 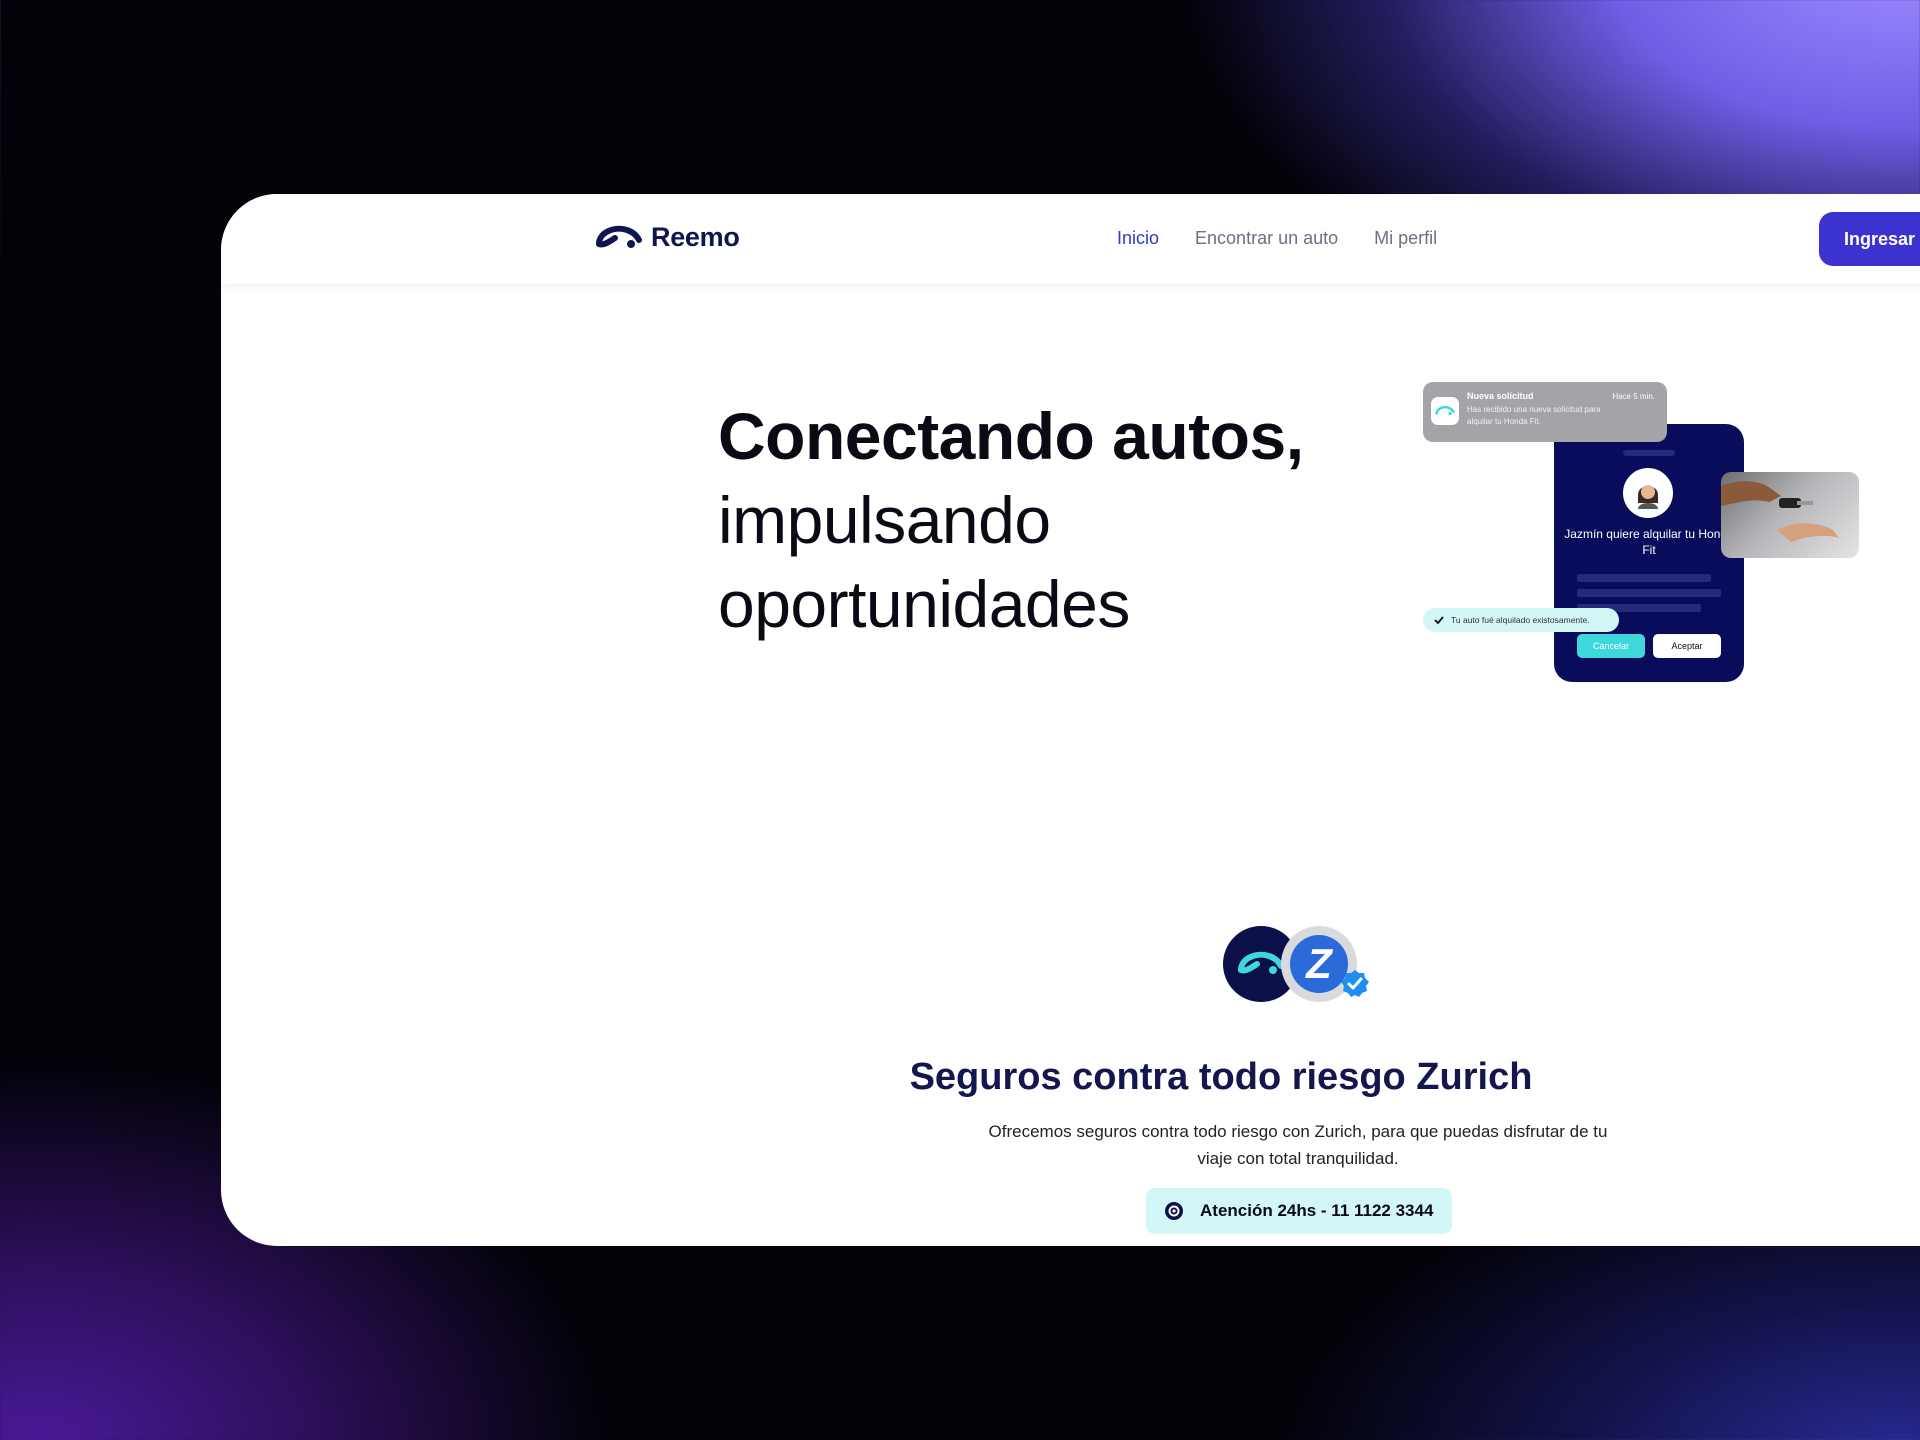 I want to click on hero-line-2: impulsando, so click(x=884, y=520).